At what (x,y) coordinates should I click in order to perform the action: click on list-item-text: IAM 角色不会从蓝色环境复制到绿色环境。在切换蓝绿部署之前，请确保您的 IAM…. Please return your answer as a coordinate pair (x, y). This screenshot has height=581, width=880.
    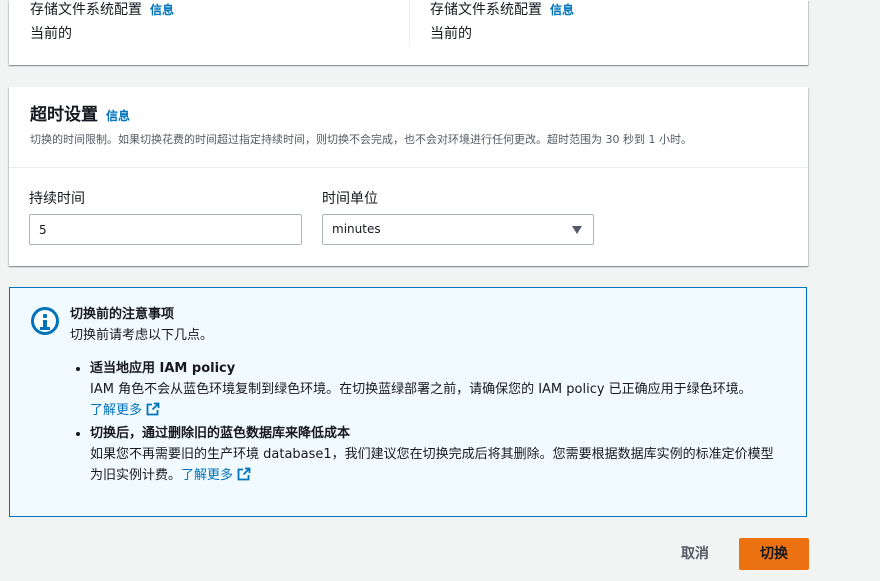
    Looking at the image, I should click on (421, 389).